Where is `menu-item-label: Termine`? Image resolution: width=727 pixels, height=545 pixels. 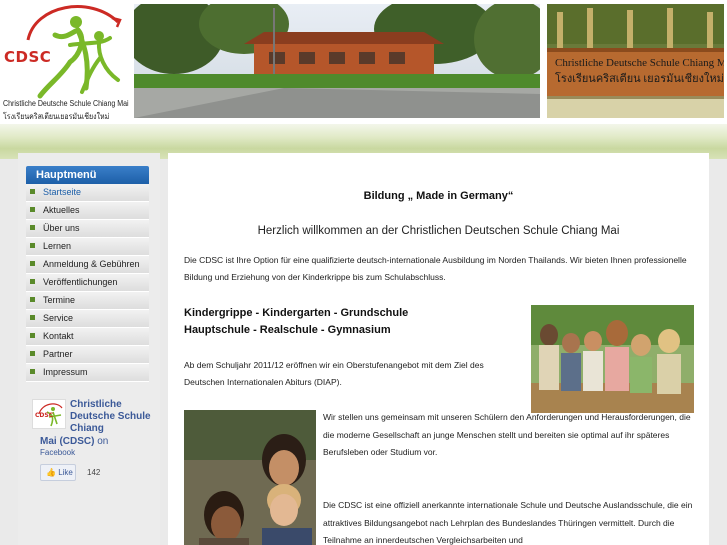 menu-item-label: Termine is located at coordinates (59, 300).